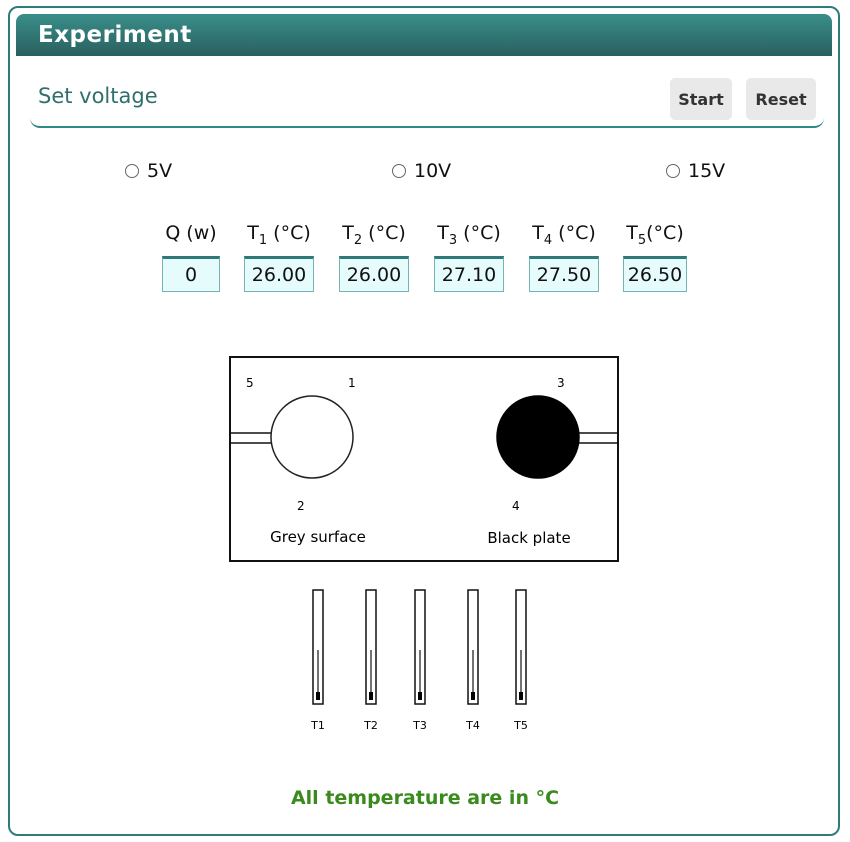  Describe the element at coordinates (370, 725) in the screenshot. I see `thermometer-label: T2` at that location.